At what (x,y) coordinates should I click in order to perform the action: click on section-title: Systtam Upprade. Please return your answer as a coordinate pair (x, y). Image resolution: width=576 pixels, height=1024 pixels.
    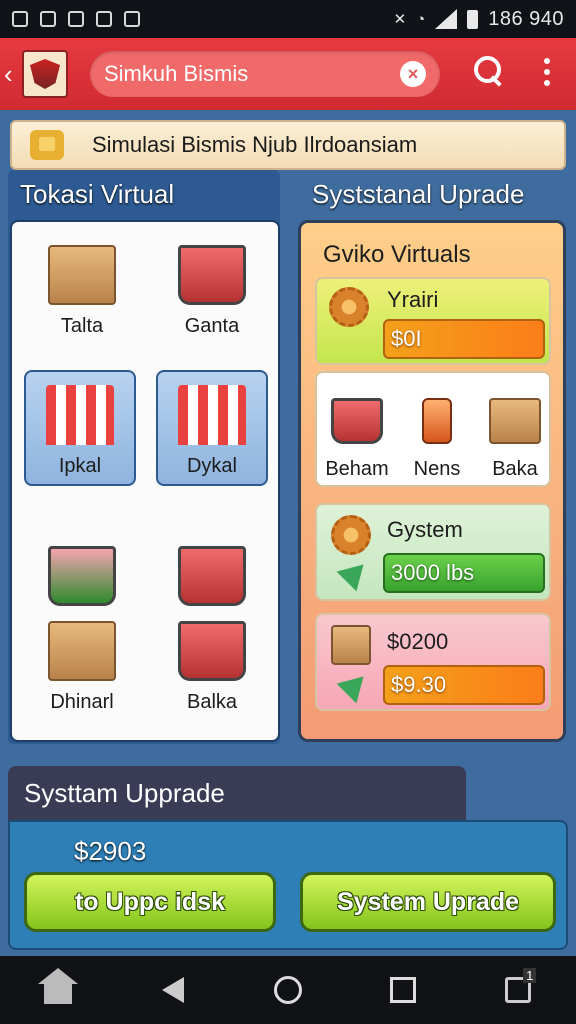
    Looking at the image, I should click on (237, 793).